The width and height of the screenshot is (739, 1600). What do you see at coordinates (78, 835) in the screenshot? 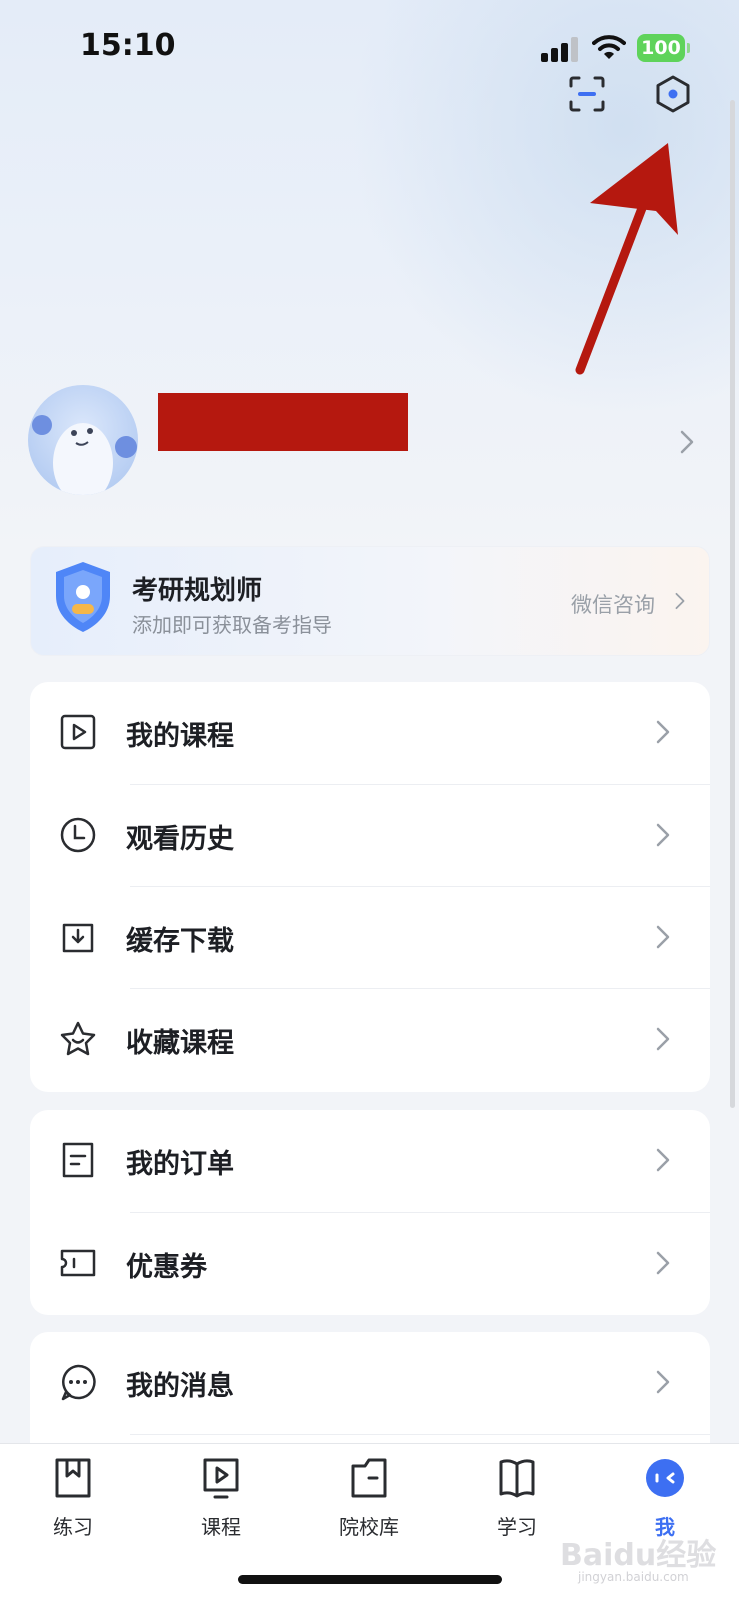
I see `clock-icon` at bounding box center [78, 835].